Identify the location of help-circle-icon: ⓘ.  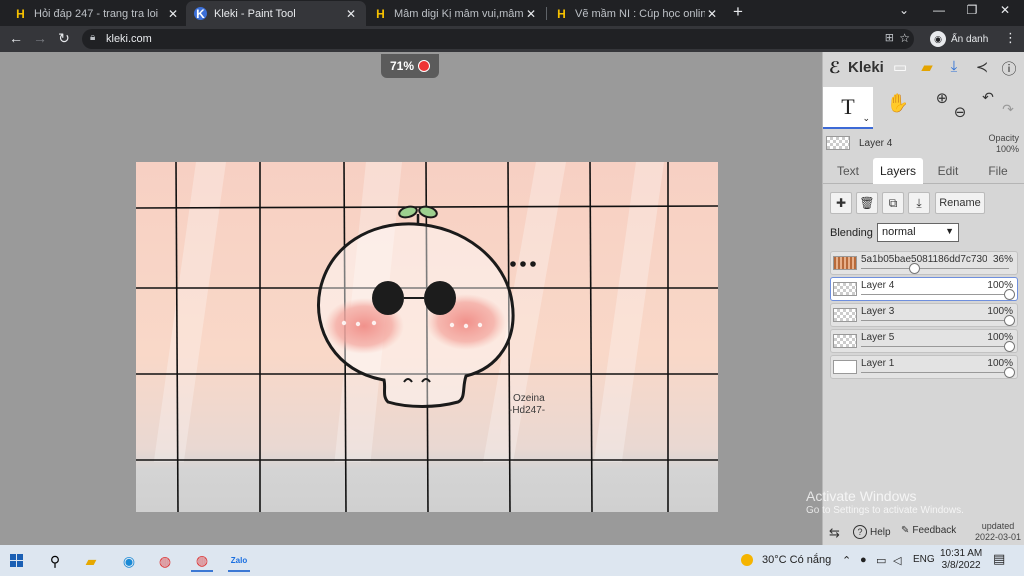
(1009, 68).